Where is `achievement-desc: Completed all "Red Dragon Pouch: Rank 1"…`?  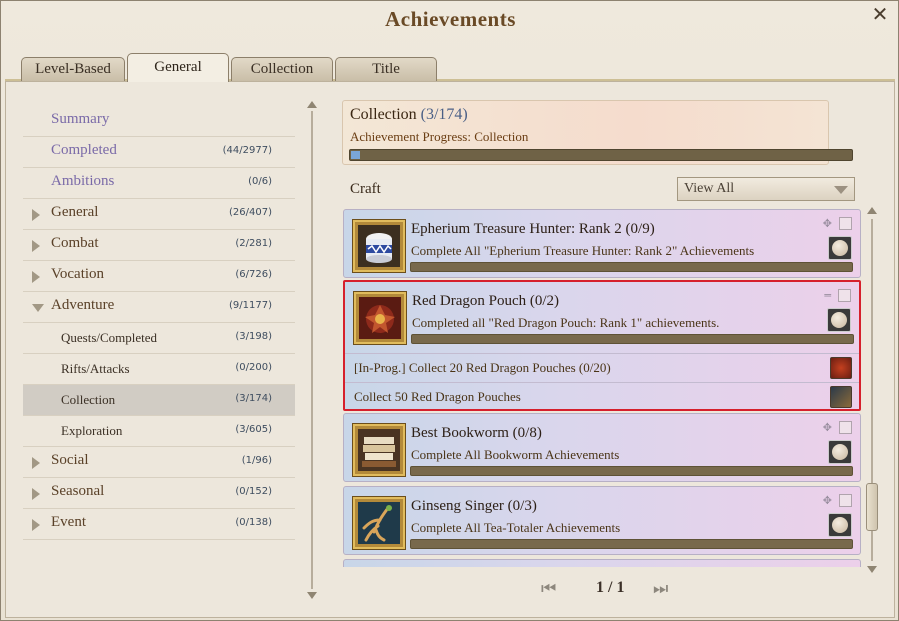
achievement-desc: Completed all "Red Dragon Pouch: Rank 1"… is located at coordinates (566, 322).